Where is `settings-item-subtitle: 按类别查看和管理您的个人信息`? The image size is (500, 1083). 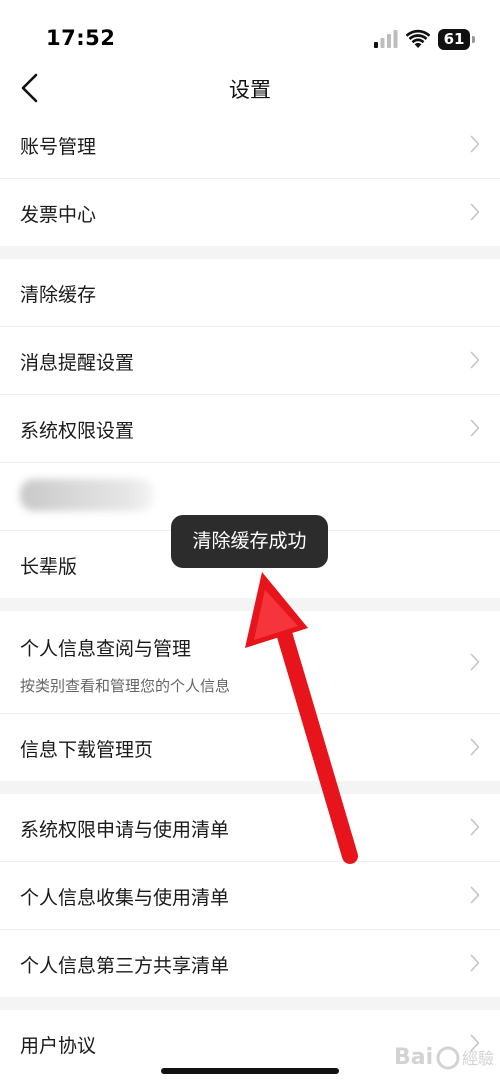
settings-item-subtitle: 按类别查看和管理您的个人信息 is located at coordinates (125, 686).